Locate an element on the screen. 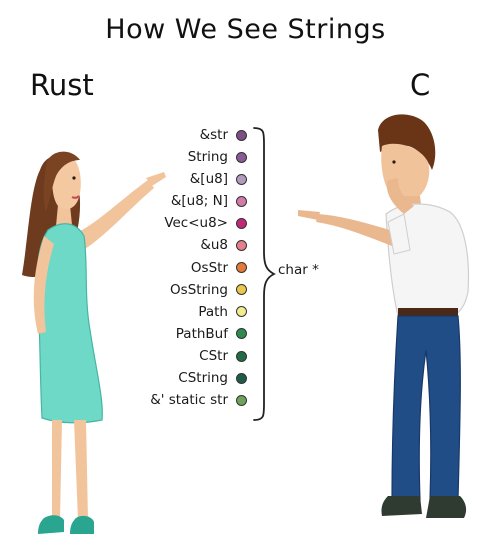 This screenshot has width=491, height=553. type-label-u8-slice: &[u8] is located at coordinates (208, 179).